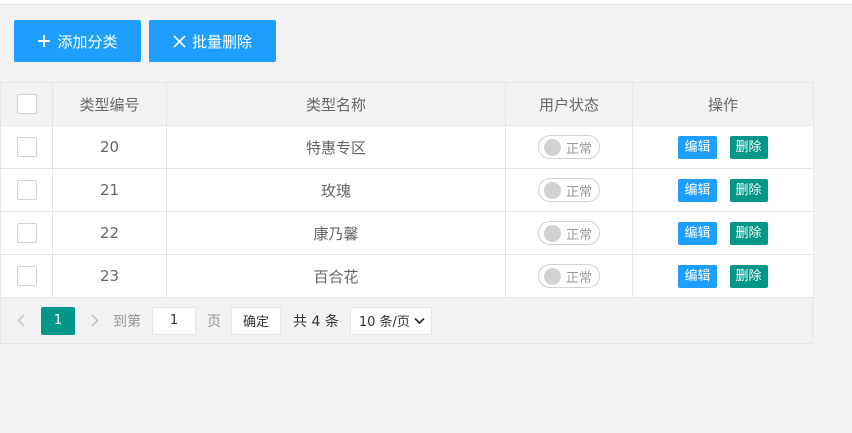 This screenshot has width=852, height=433. What do you see at coordinates (214, 321) in the screenshot?
I see `page-unit-label: 页` at bounding box center [214, 321].